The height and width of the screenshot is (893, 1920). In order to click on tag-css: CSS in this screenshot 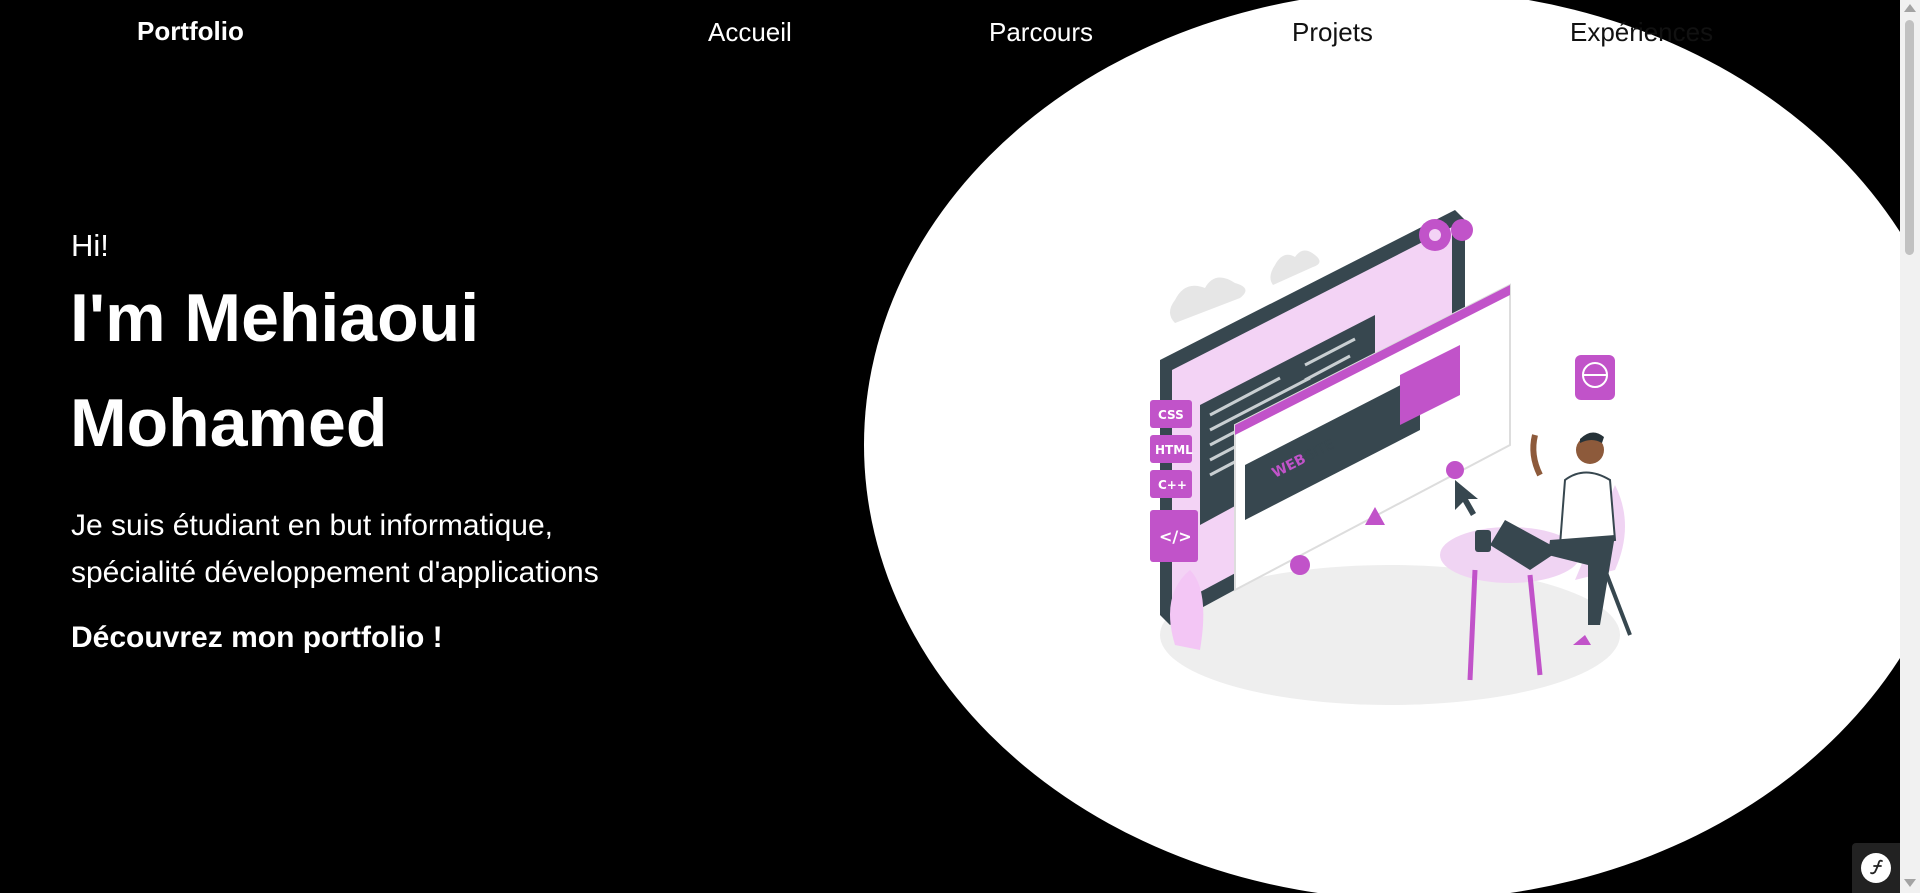, I will do `click(1171, 415)`.